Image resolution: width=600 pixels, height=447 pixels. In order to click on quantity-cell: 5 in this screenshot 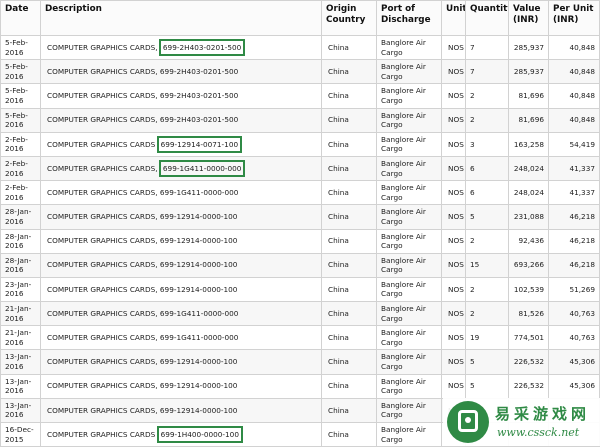, I will do `click(487, 386)`.